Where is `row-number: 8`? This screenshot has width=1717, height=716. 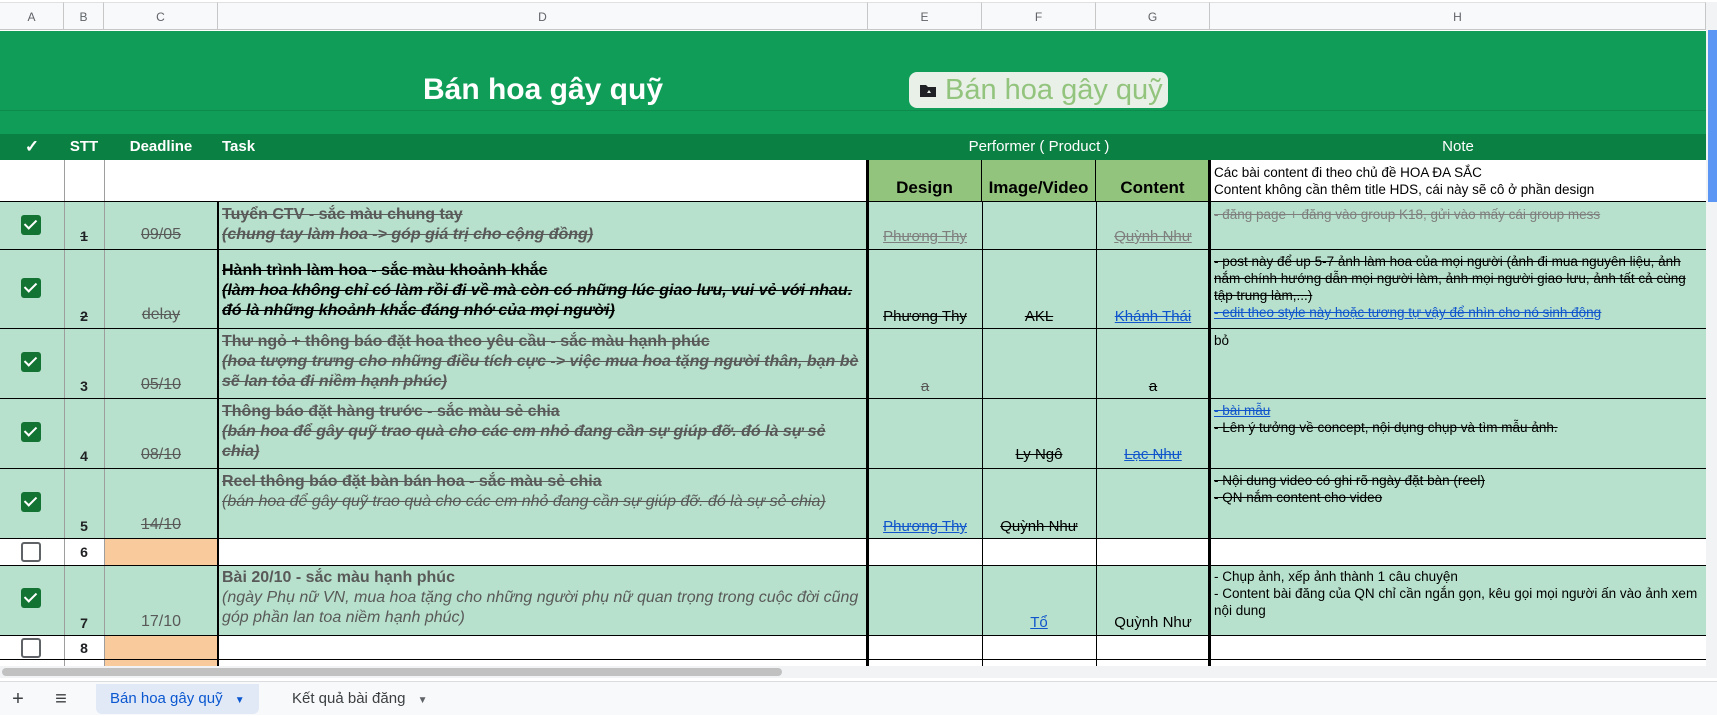 row-number: 8 is located at coordinates (84, 648).